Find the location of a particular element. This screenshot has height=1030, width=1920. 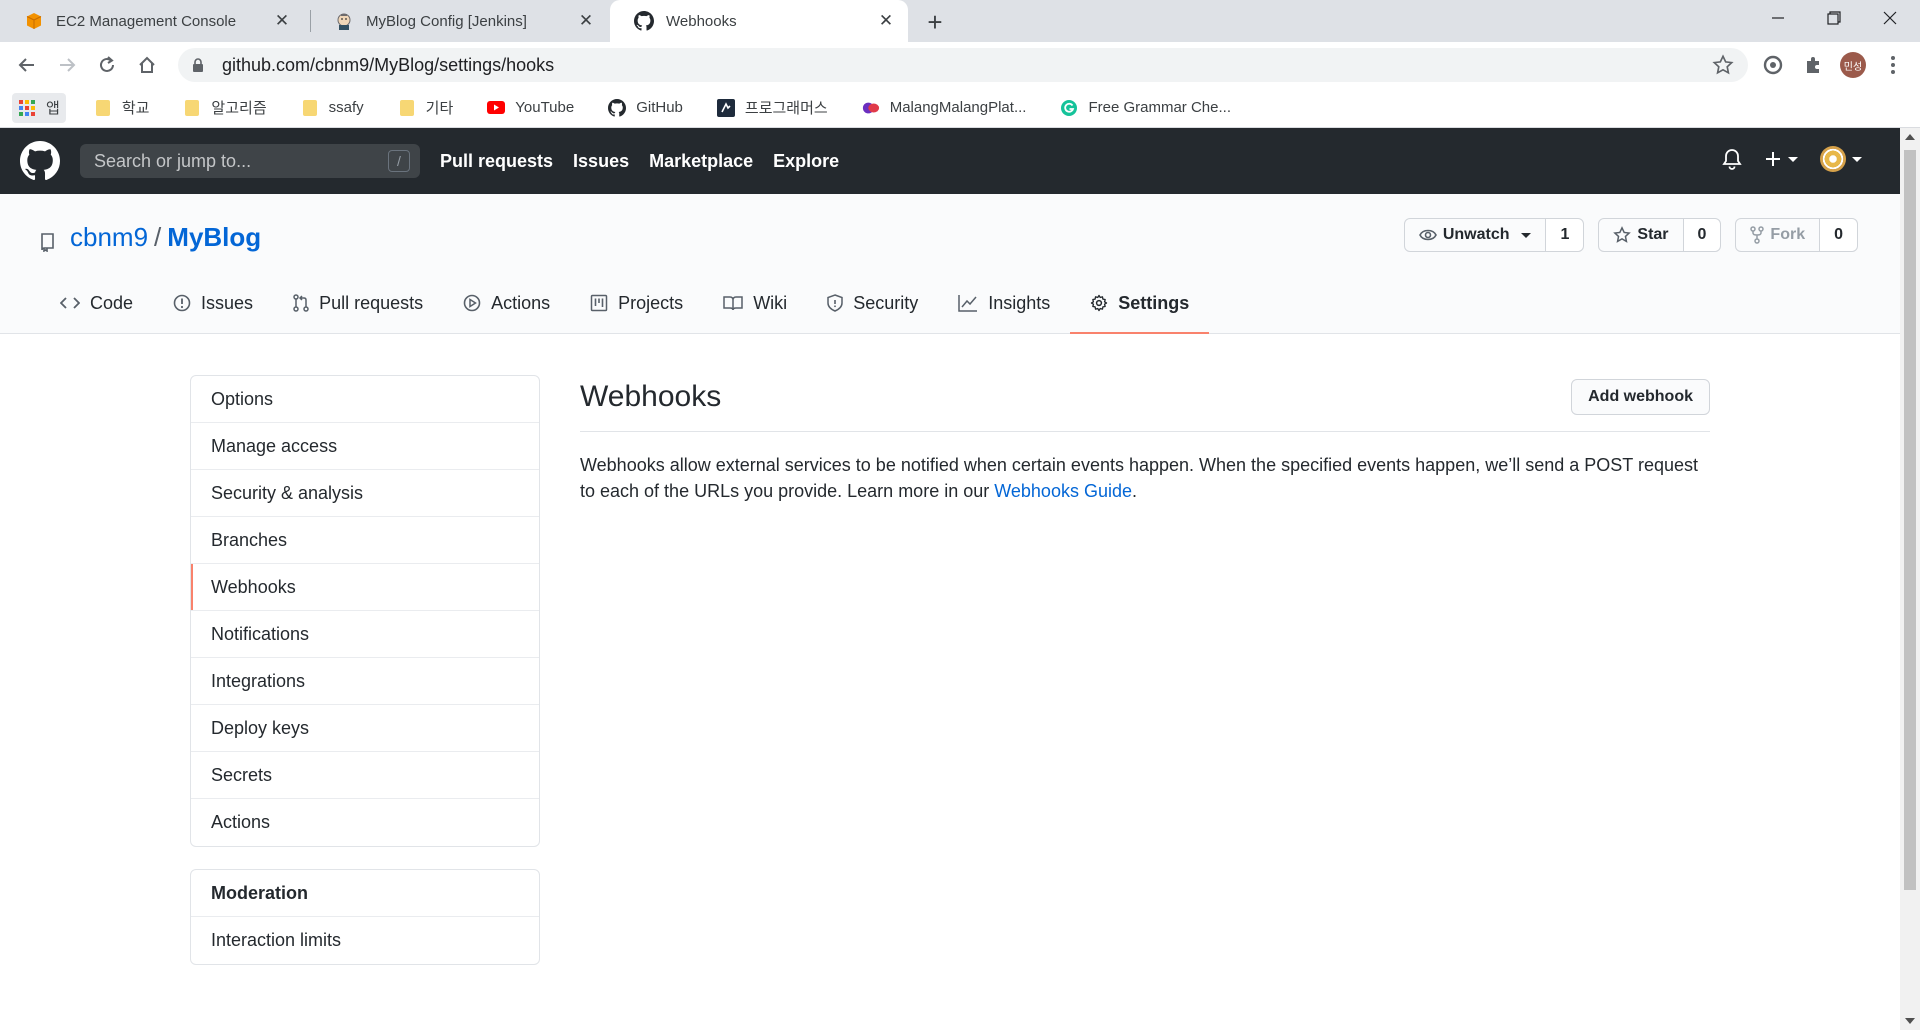

tab-issues: Issues is located at coordinates (213, 303).